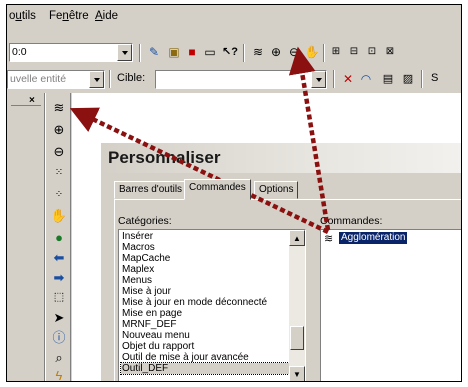  Describe the element at coordinates (281, 158) in the screenshot. I see `dialog-title-bar: Personnaliser` at that location.